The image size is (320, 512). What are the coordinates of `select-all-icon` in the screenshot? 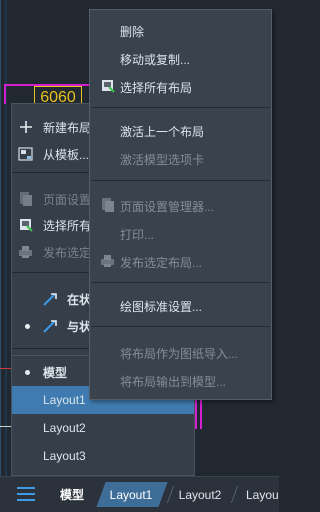 It's located at (26, 225).